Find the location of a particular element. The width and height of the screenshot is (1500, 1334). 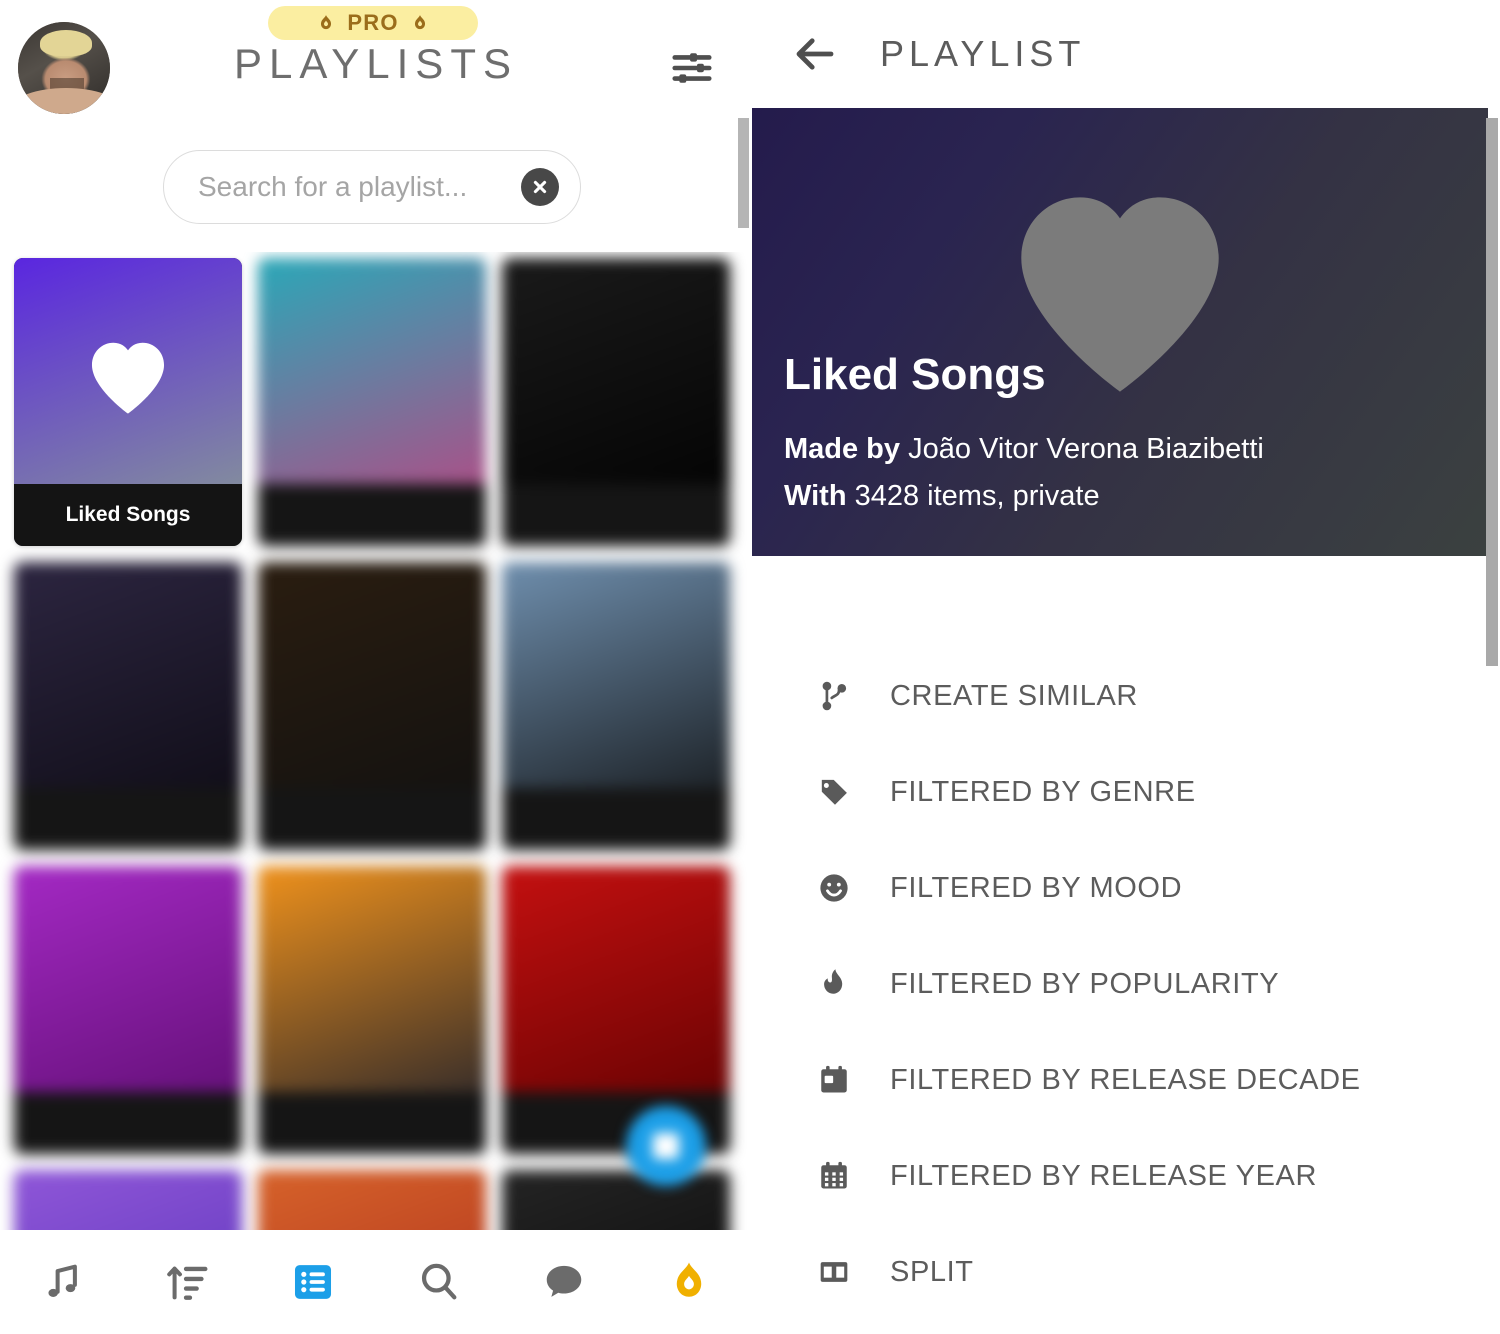

creation-tool-item: FILTERED BY RELEASE YEAR is located at coordinates (1126, 1176).